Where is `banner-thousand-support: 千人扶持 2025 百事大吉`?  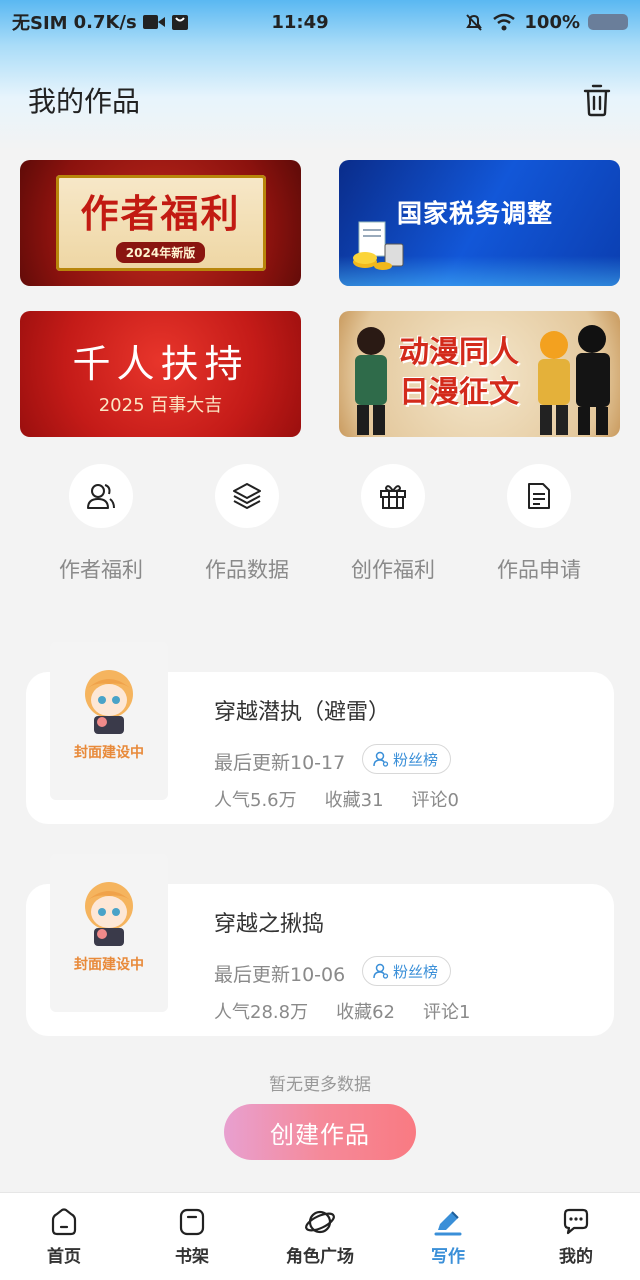 banner-thousand-support: 千人扶持 2025 百事大吉 is located at coordinates (160, 374).